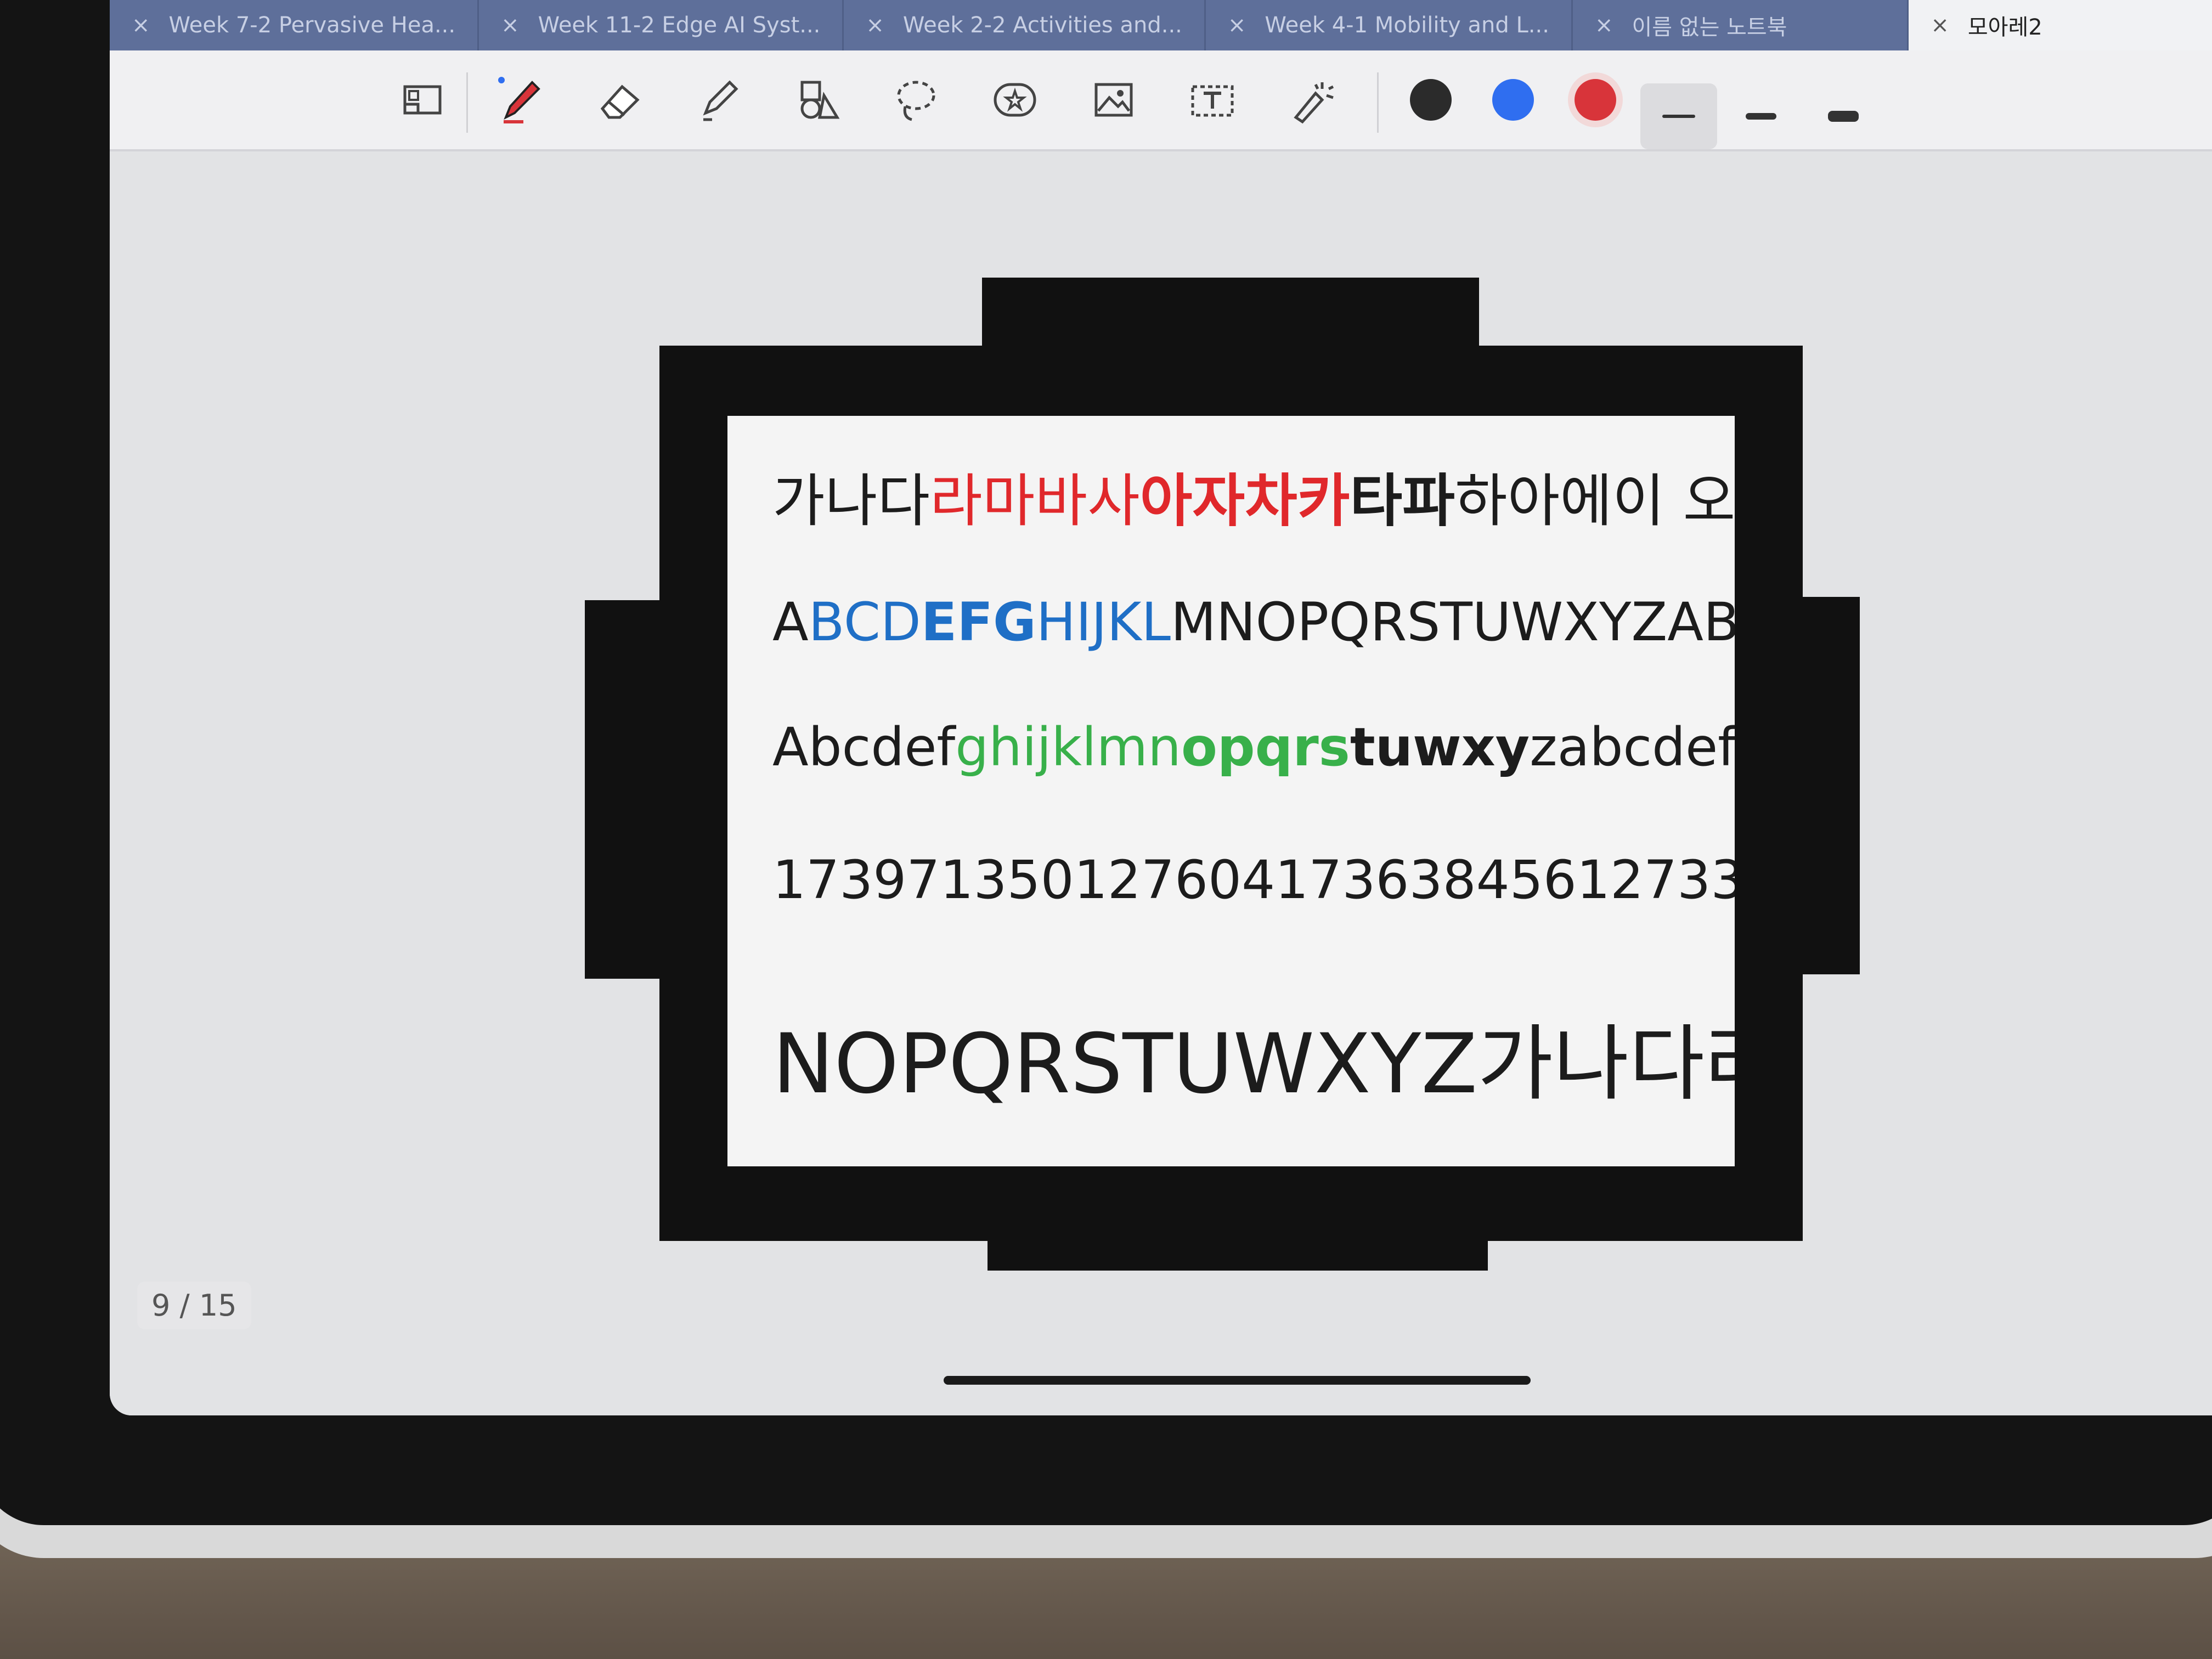  I want to click on text-segment-bold: tuwxy, so click(1440, 747).